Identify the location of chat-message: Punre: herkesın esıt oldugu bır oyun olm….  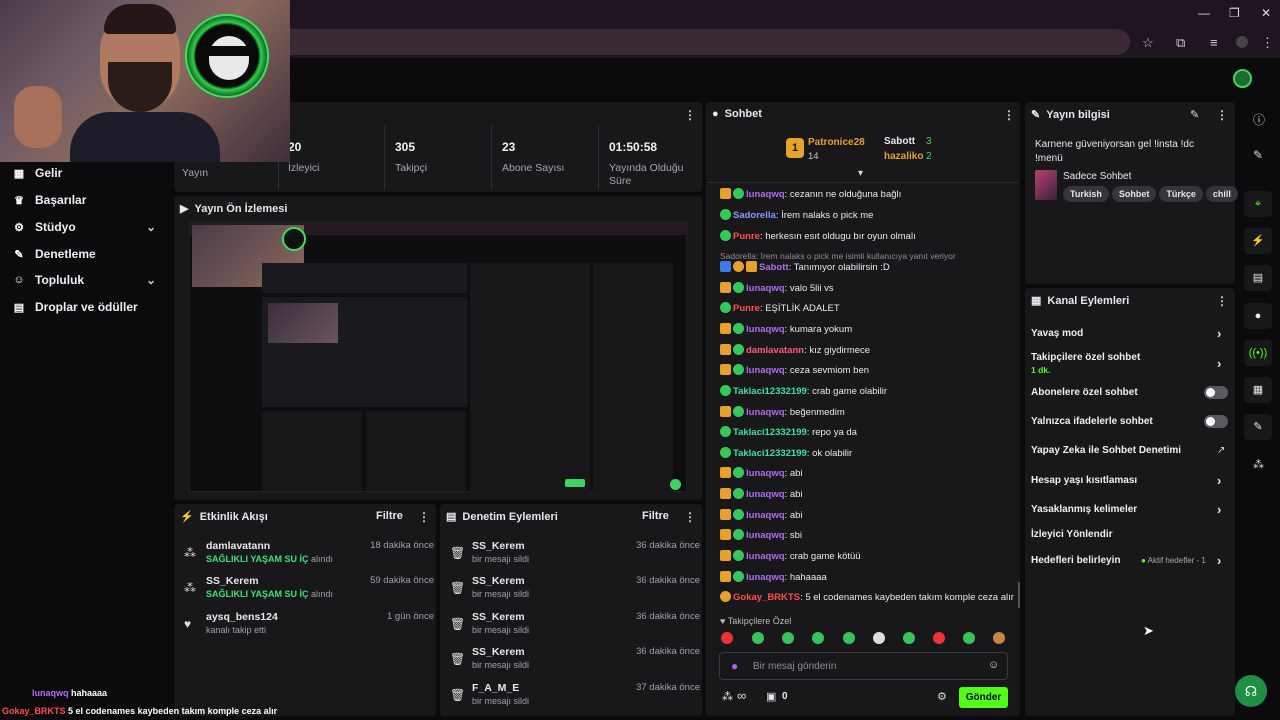
(818, 236).